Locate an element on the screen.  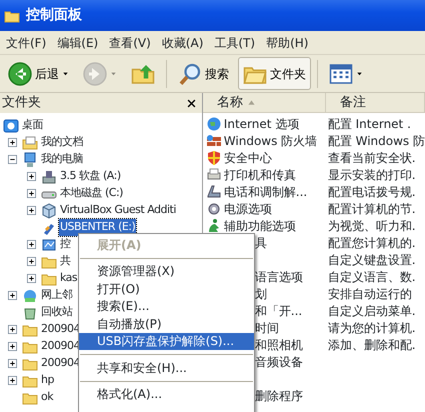
item-note: 配置电话拨号规. is located at coordinates (371, 192).